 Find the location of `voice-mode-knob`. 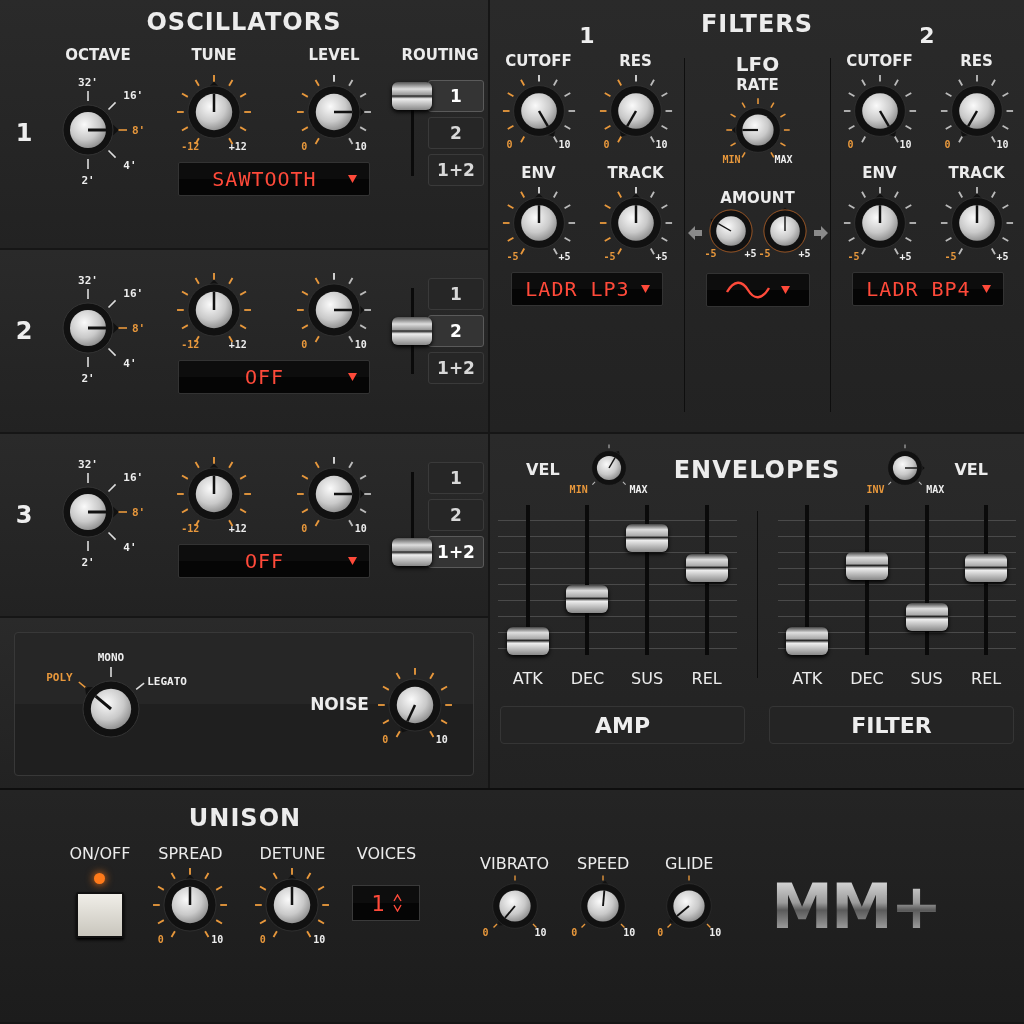

voice-mode-knob is located at coordinates (111, 709).